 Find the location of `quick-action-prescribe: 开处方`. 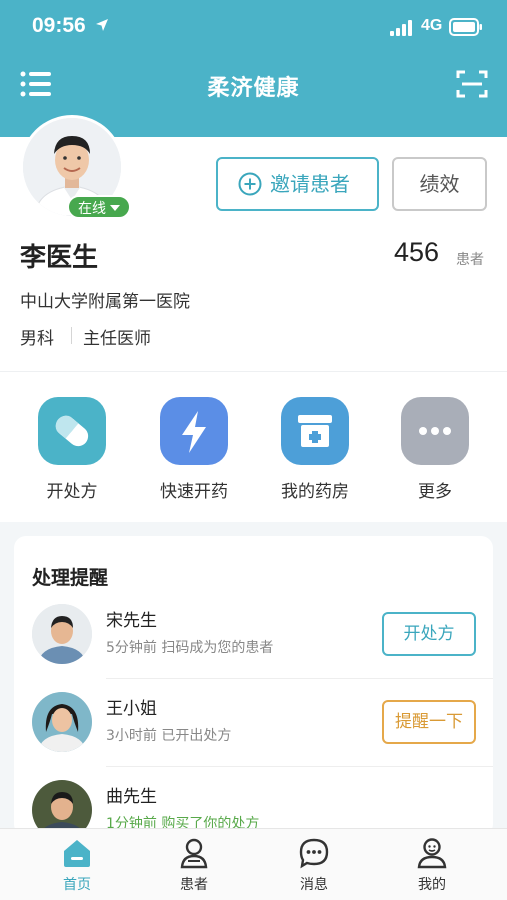

quick-action-prescribe: 开处方 is located at coordinates (72, 449).